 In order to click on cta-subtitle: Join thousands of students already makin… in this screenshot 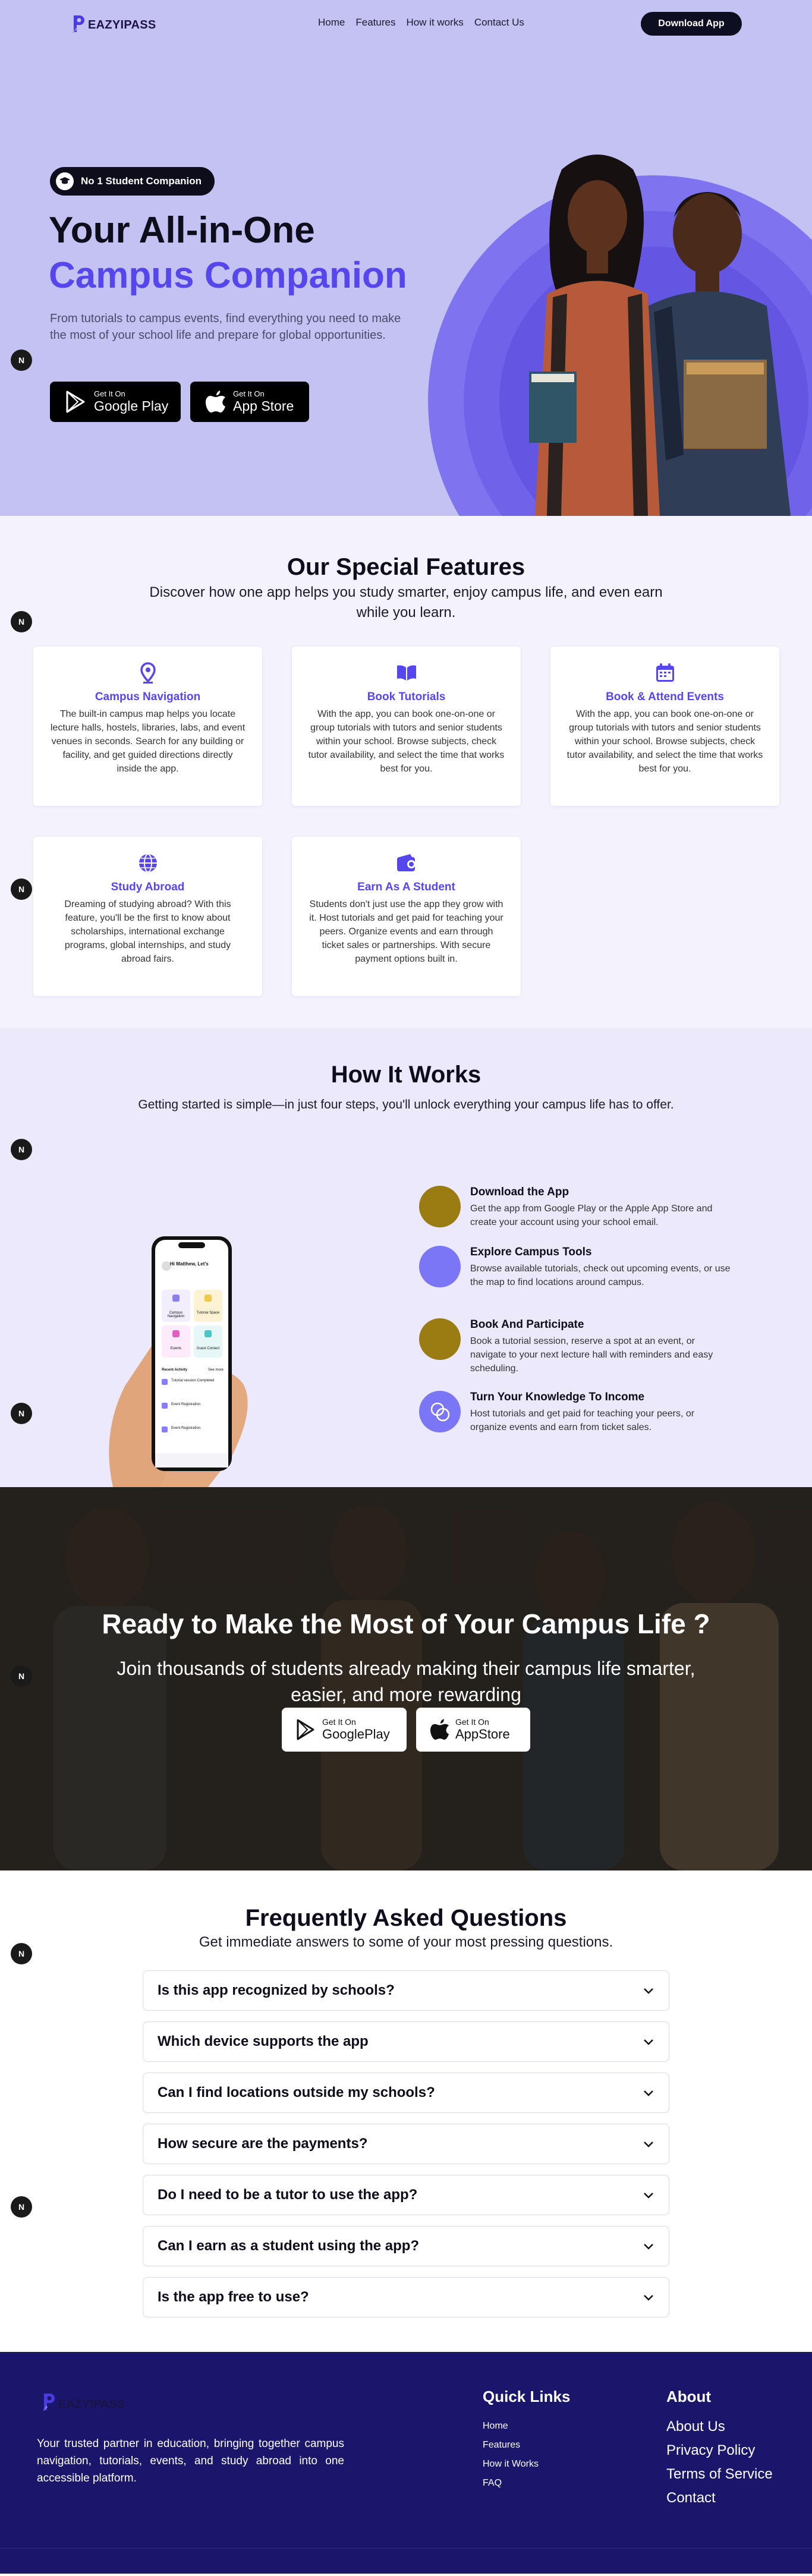, I will do `click(406, 1682)`.